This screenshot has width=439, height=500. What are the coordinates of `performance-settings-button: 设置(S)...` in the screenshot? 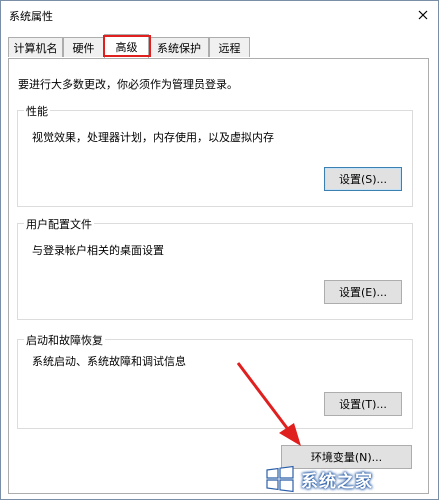 It's located at (363, 179).